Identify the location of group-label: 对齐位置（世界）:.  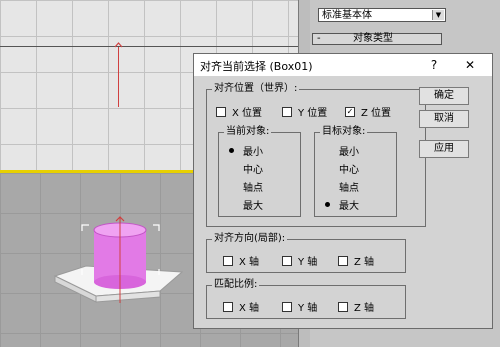
(256, 89).